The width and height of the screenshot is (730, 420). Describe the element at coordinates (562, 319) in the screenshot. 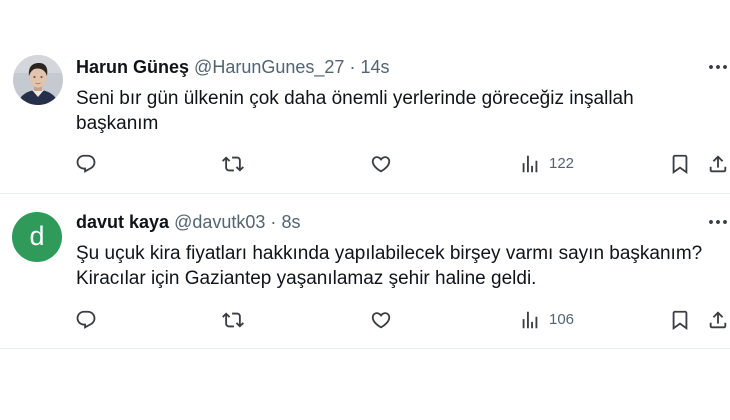

I see `views-count: 106` at that location.